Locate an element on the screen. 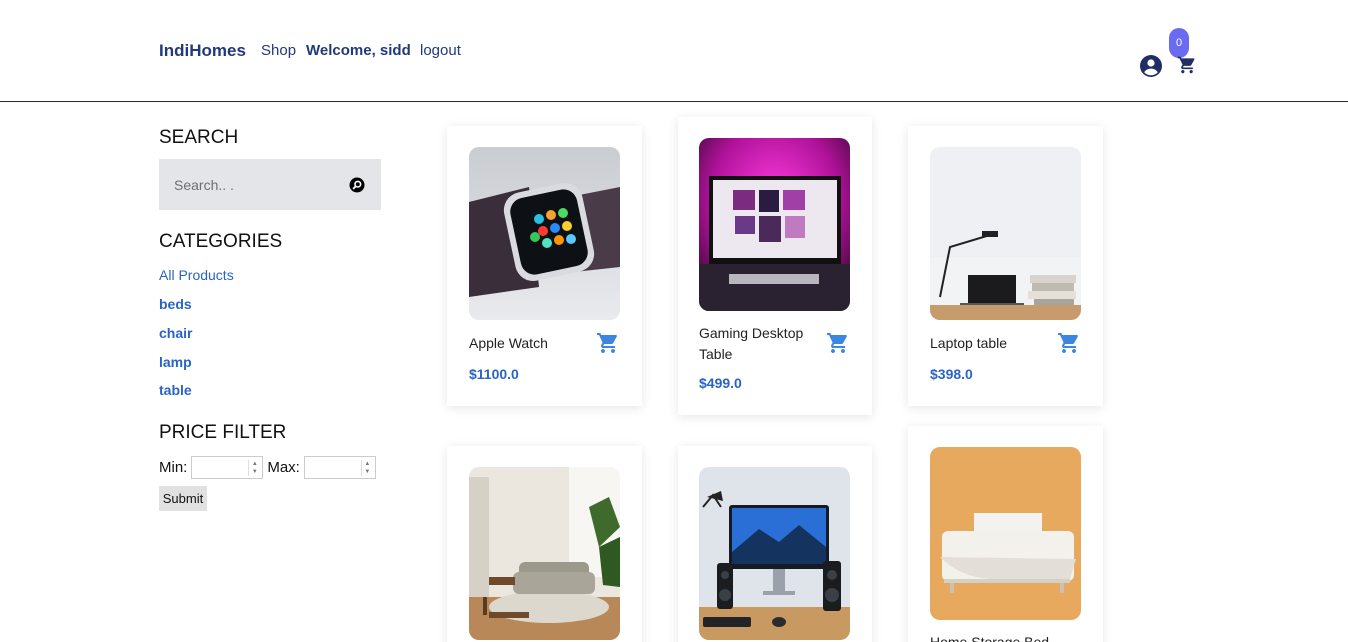 The height and width of the screenshot is (642, 1348). product-card: Gaming Desktop Table $499.0 is located at coordinates (775, 266).